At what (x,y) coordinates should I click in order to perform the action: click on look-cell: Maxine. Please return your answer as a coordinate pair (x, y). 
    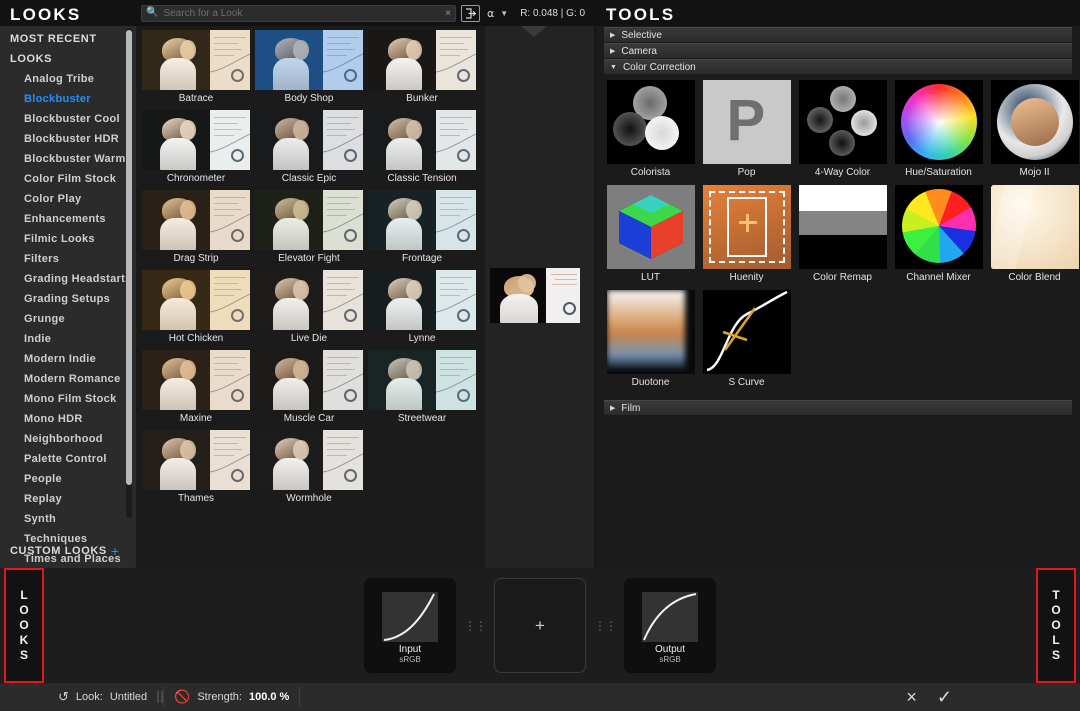
    Looking at the image, I should click on (196, 389).